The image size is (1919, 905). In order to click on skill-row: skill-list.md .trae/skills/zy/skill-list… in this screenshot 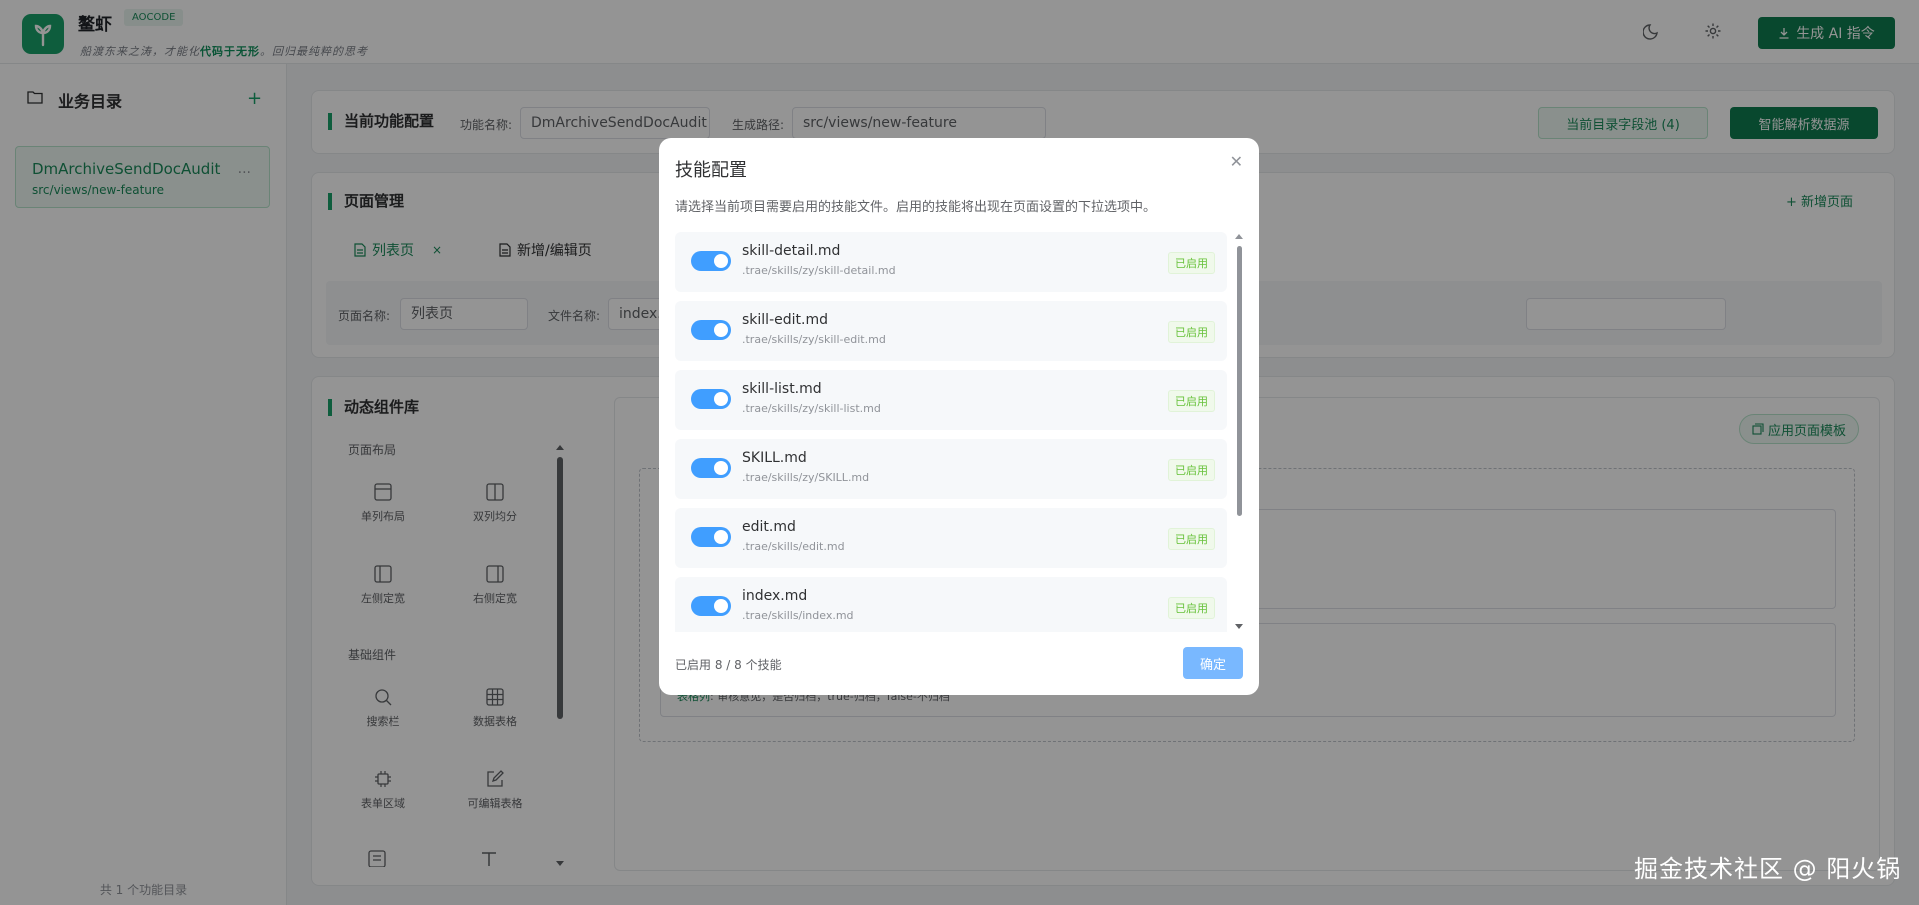, I will do `click(951, 400)`.